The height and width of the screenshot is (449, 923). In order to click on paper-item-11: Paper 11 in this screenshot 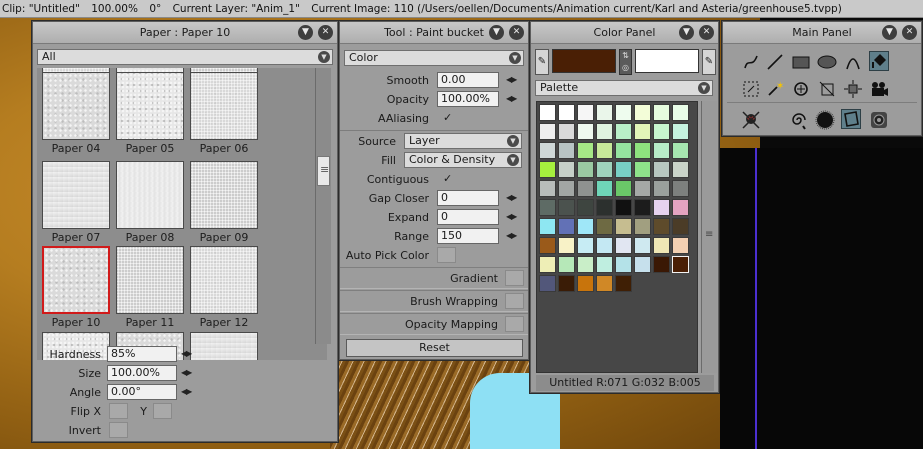, I will do `click(150, 289)`.